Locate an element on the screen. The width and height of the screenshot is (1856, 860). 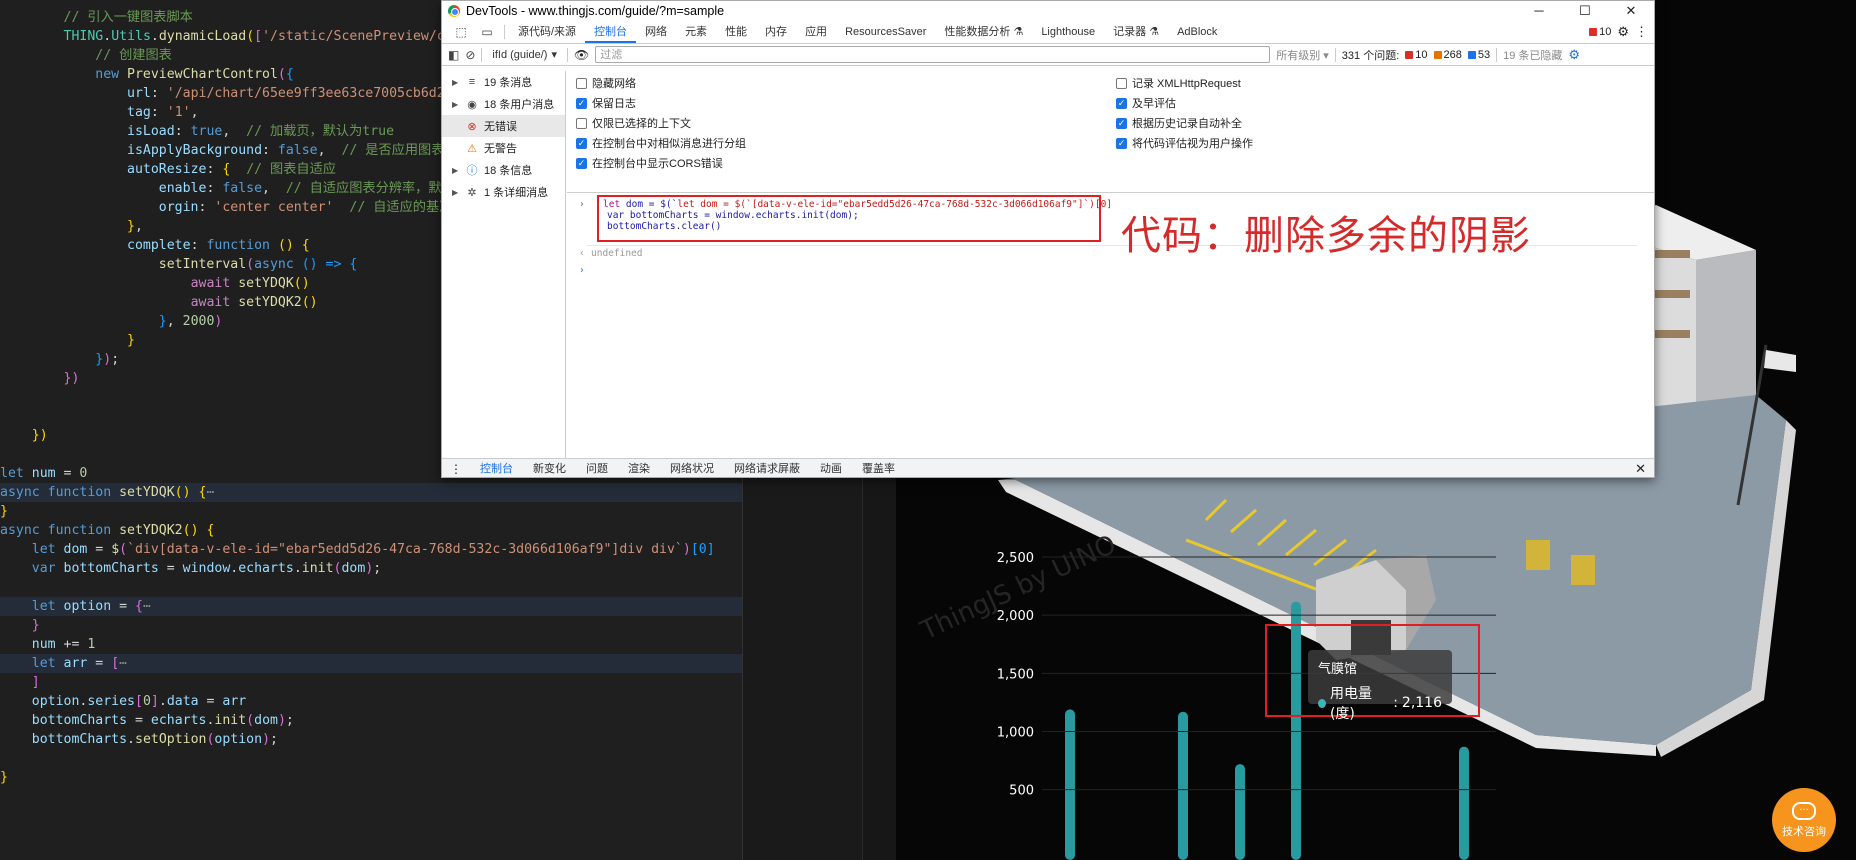
drawer-tab-5: 网络请求屏蔽 is located at coordinates (767, 468).